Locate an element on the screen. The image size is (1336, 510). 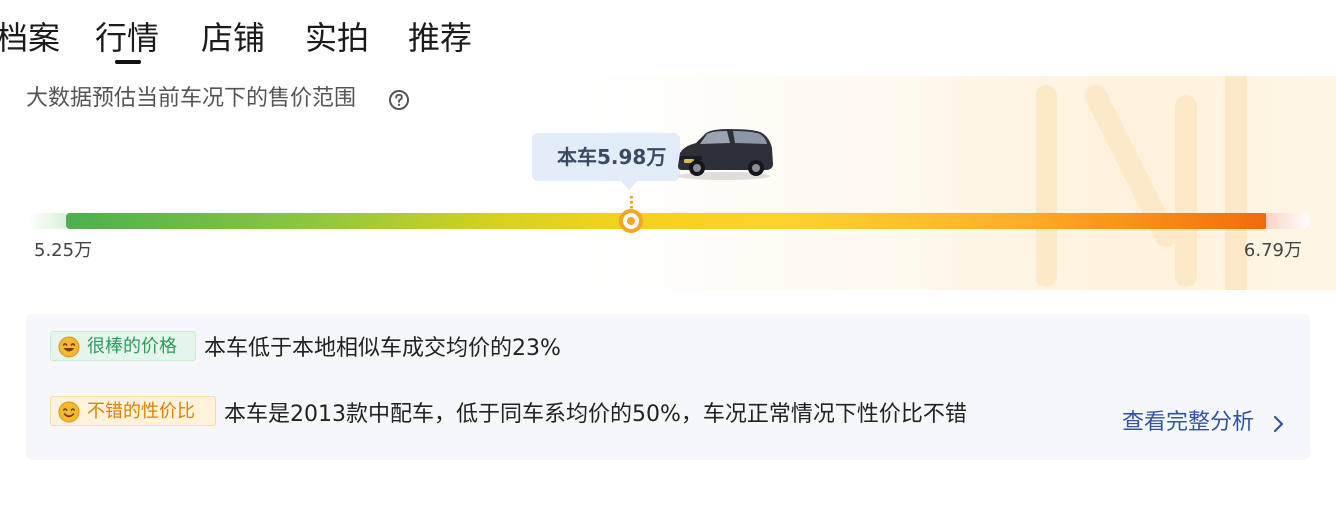
tab-market: 行情 is located at coordinates (127, 38).